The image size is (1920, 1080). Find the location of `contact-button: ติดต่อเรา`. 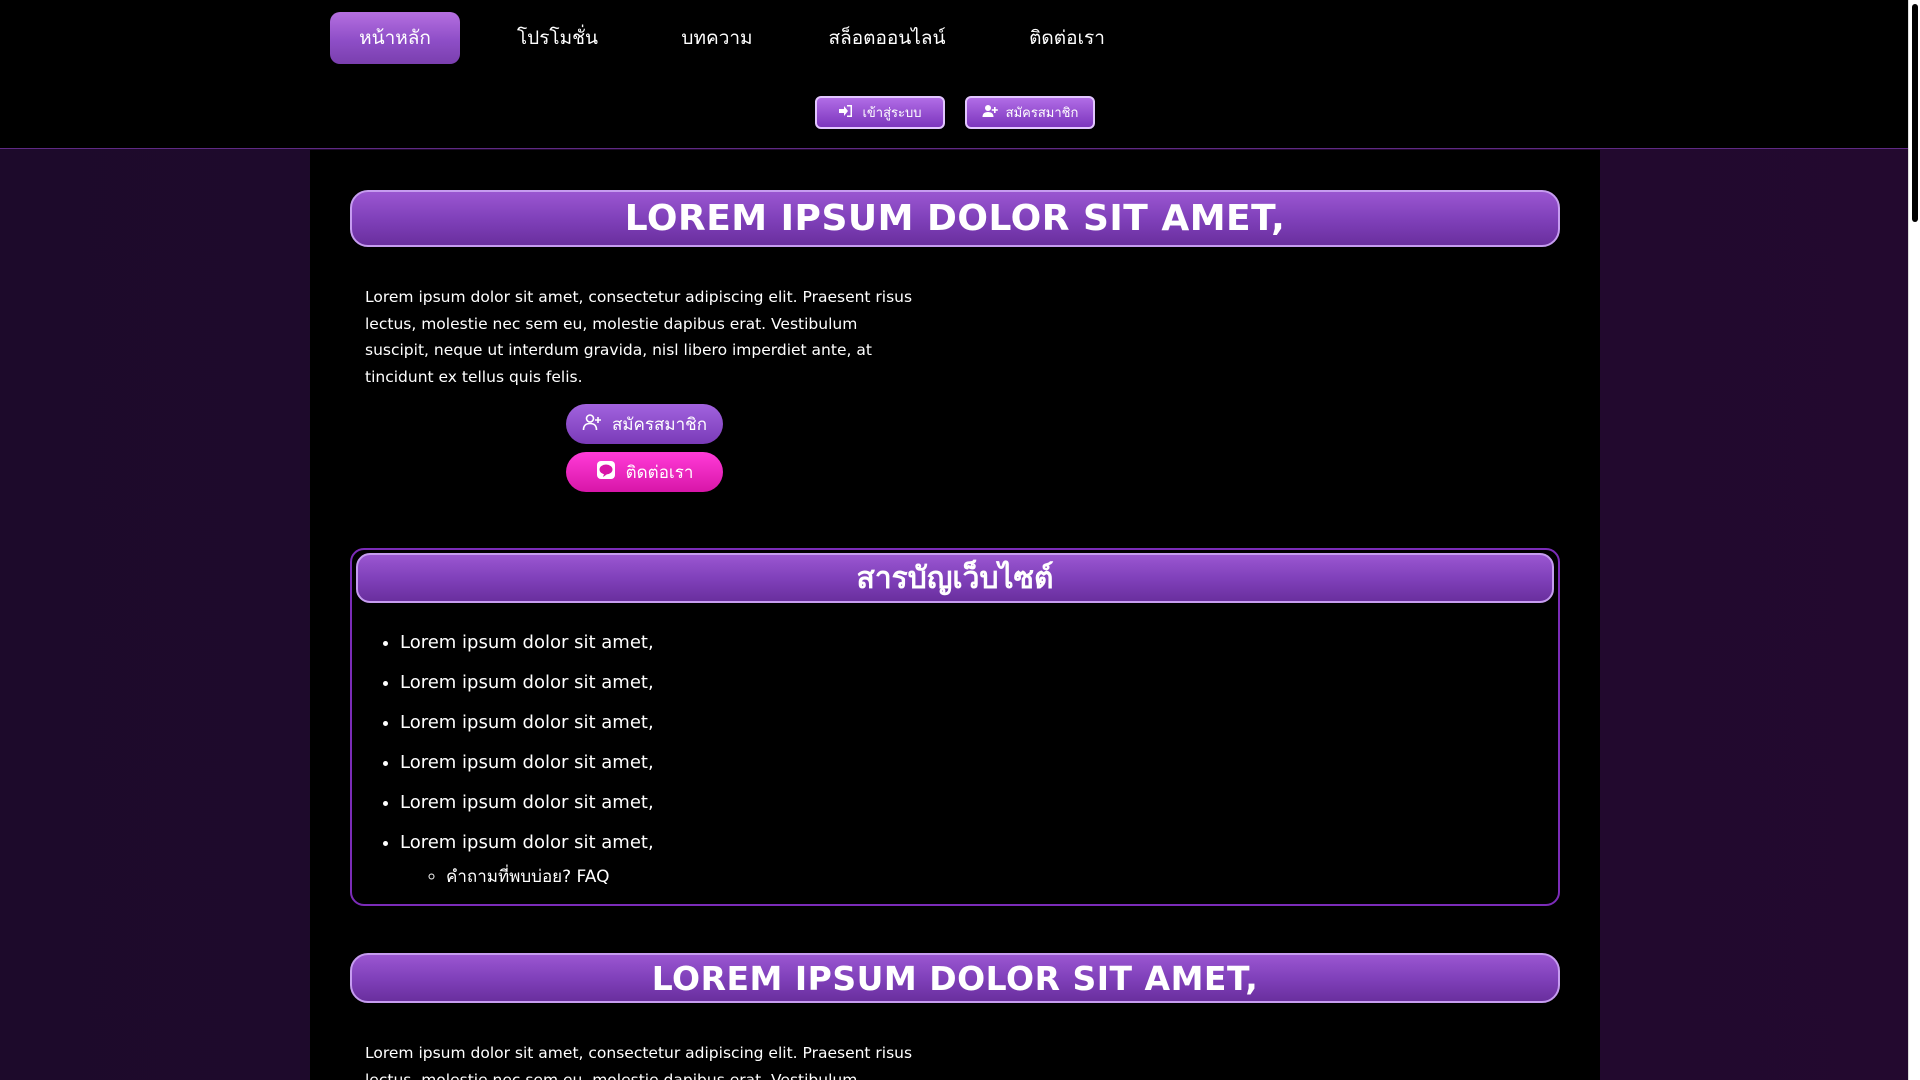

contact-button: ติดต่อเรา is located at coordinates (644, 472).